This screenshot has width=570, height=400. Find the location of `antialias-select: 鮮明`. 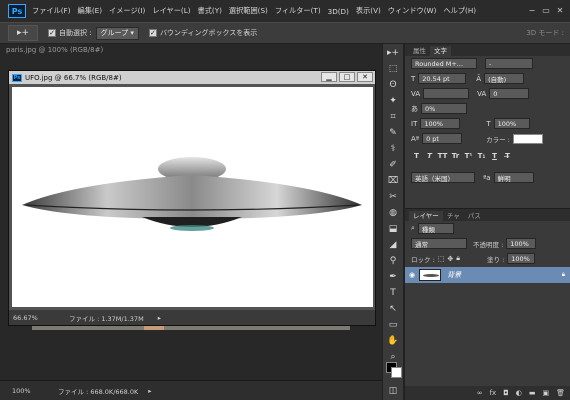

antialias-select: 鮮明 is located at coordinates (513, 177).